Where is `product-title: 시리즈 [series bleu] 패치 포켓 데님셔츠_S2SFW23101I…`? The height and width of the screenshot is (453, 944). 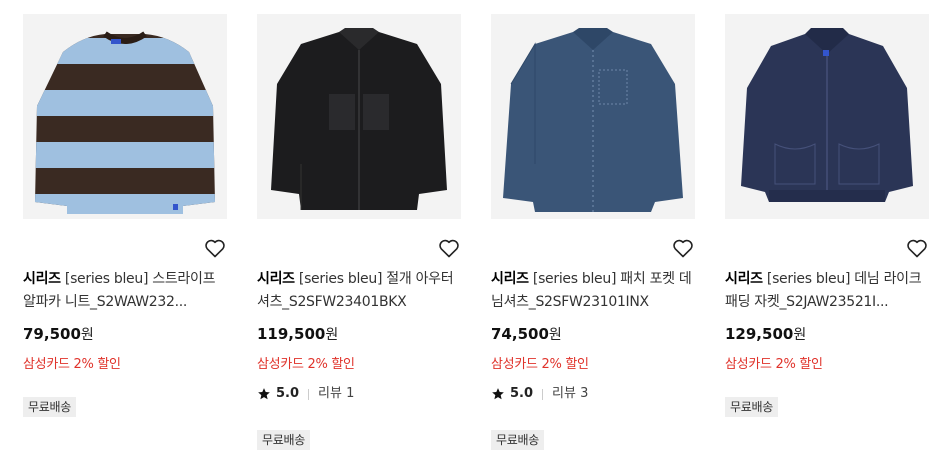 product-title: 시리즈 [series bleu] 패치 포켓 데님셔츠_S2SFW23101I… is located at coordinates (593, 291).